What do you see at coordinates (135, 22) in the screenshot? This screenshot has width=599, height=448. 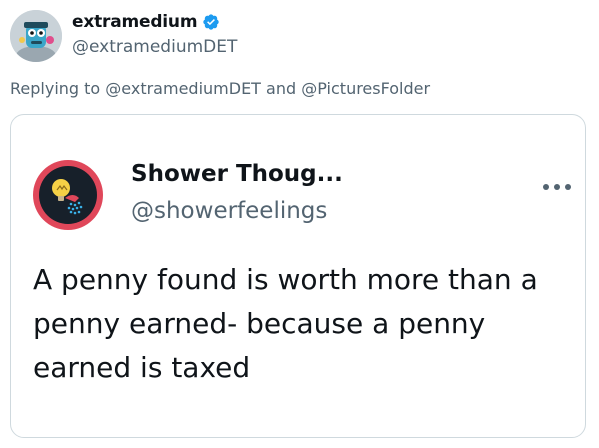 I see `author-display-name-text: extramedium` at bounding box center [135, 22].